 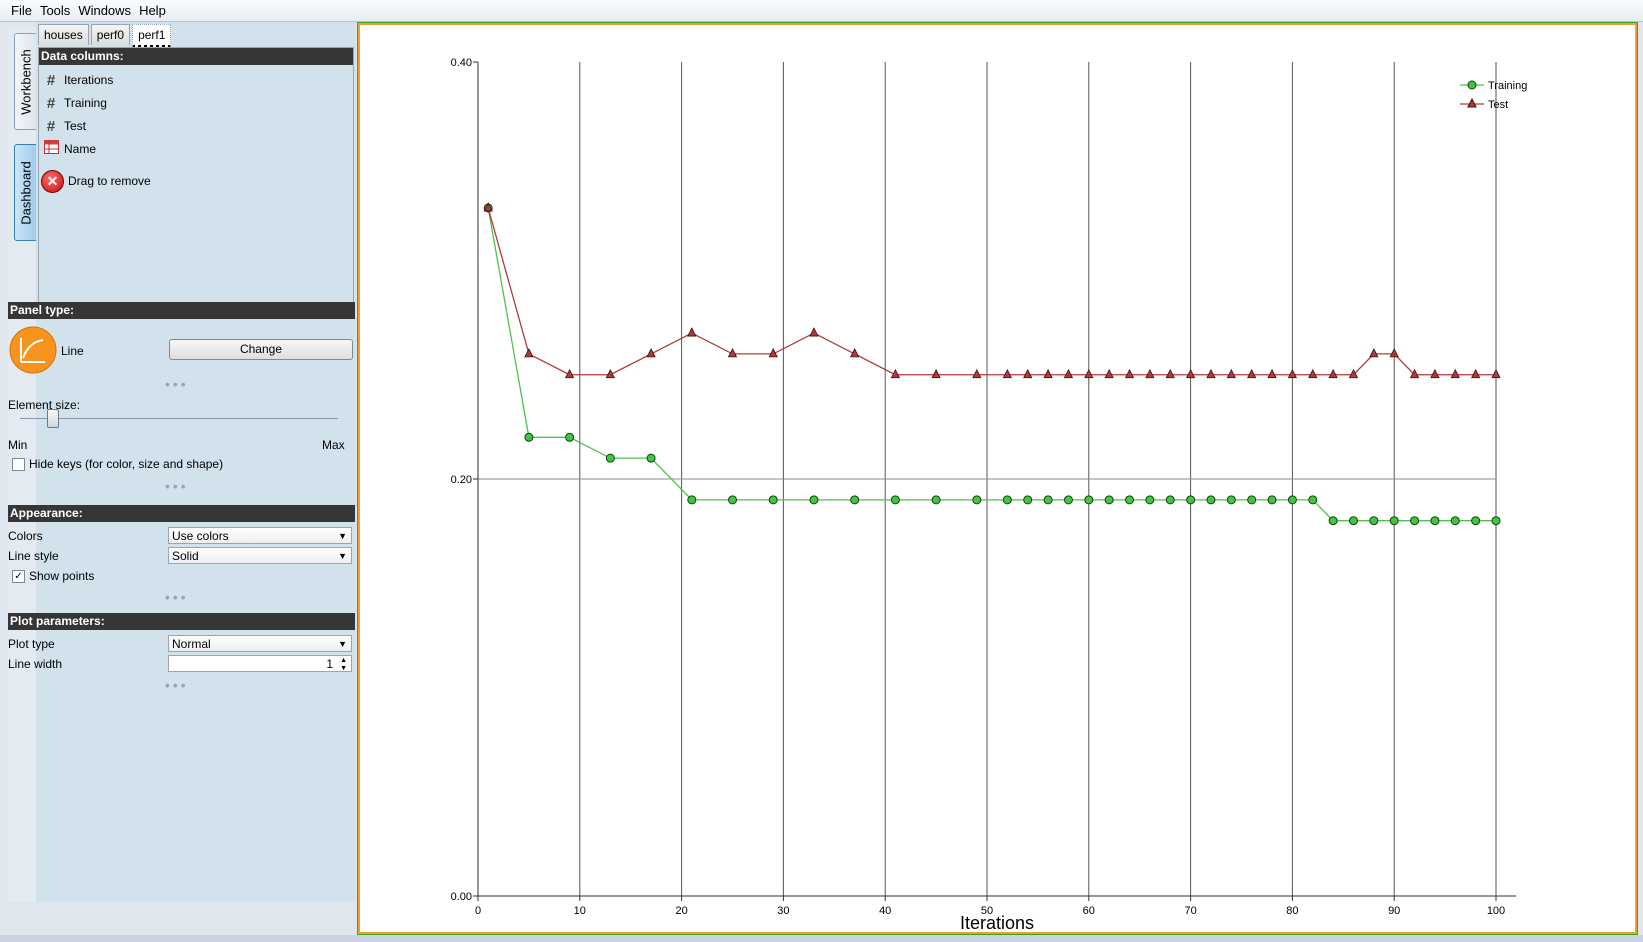 What do you see at coordinates (18, 577) in the screenshot?
I see `show-points-check-box: ✓` at bounding box center [18, 577].